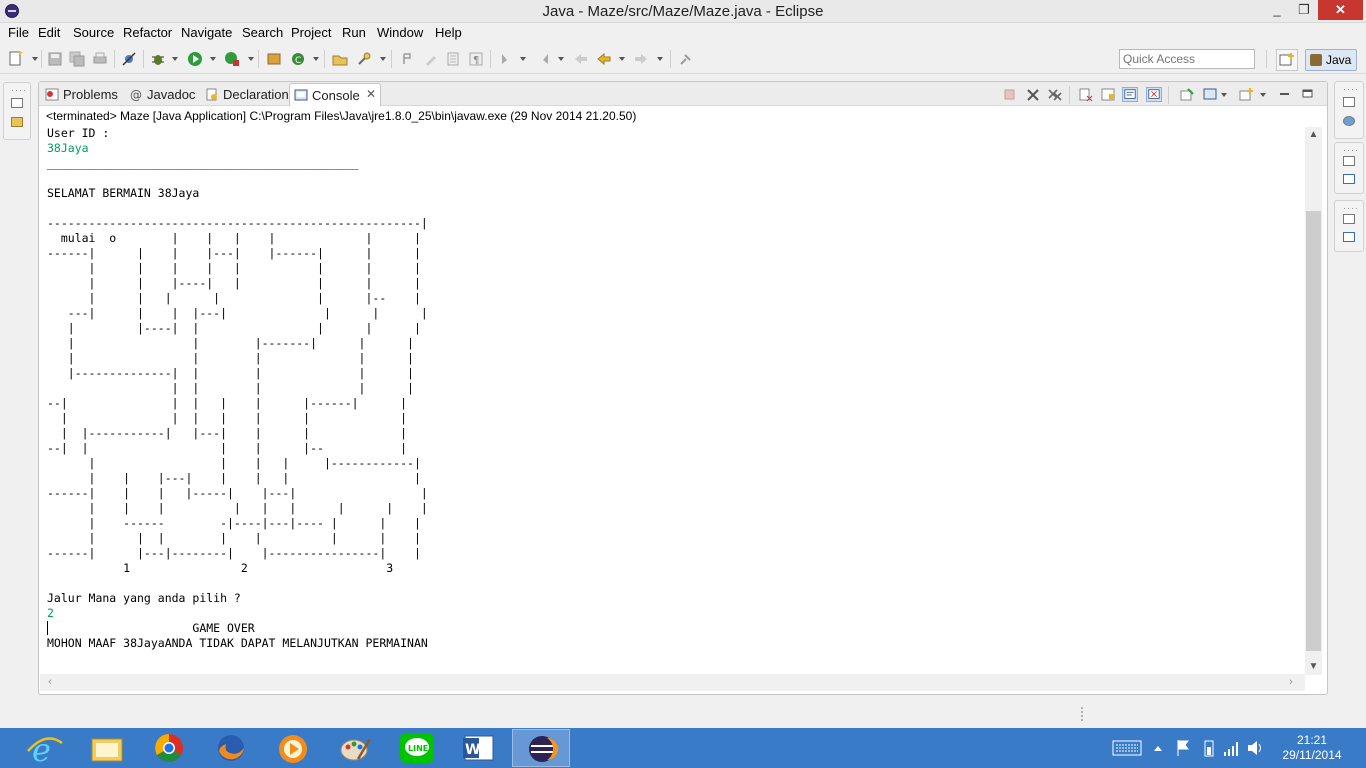 The height and width of the screenshot is (768, 1366). Describe the element at coordinates (1331, 60) in the screenshot. I see `java-perspective-button: Java` at that location.